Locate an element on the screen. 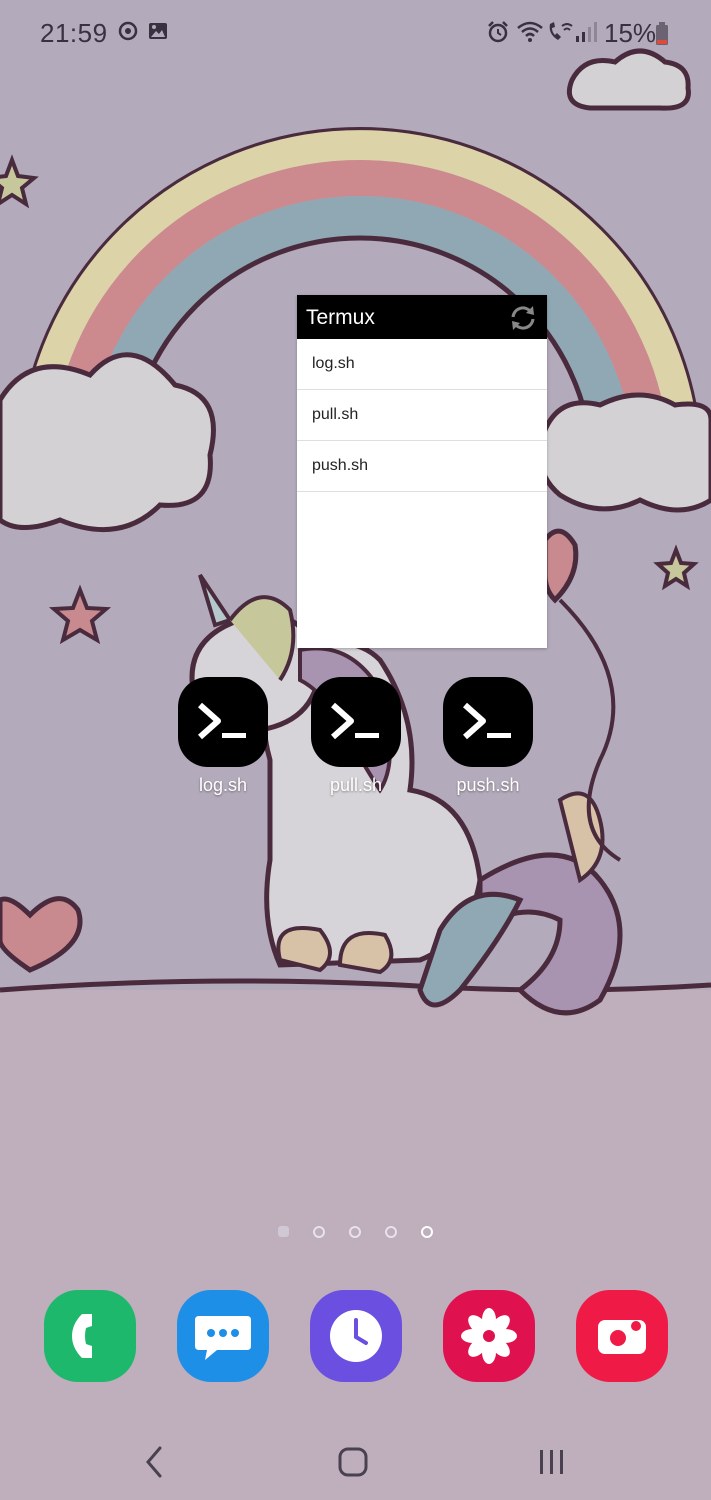 The image size is (711, 1500). sync-icon is located at coordinates (128, 31).